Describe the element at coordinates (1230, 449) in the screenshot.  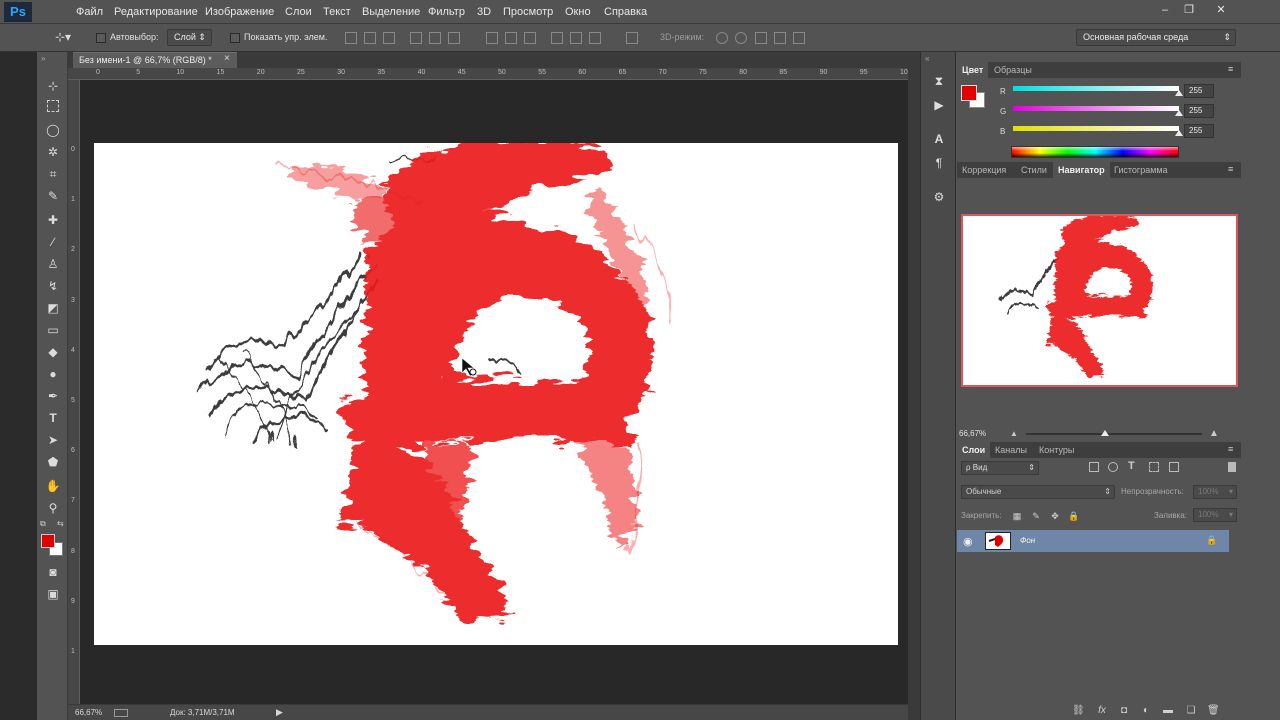
I see `layers-panel-menu-icon: ≡` at that location.